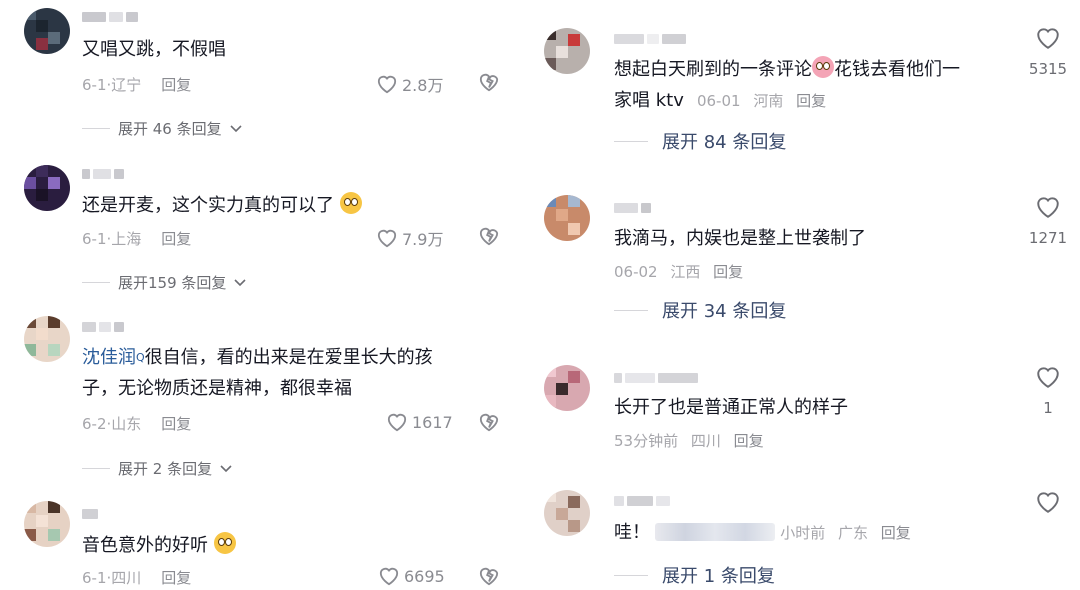  I want to click on comment-meta: 6-1·上海 回复, so click(137, 239).